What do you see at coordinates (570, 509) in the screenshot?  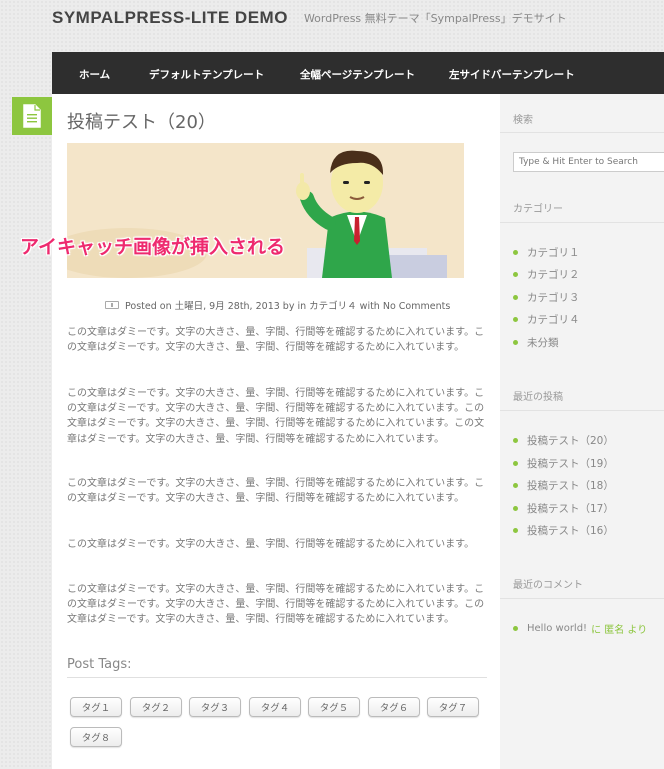 I see `recent-post-label: 投稿テスト（17）` at bounding box center [570, 509].